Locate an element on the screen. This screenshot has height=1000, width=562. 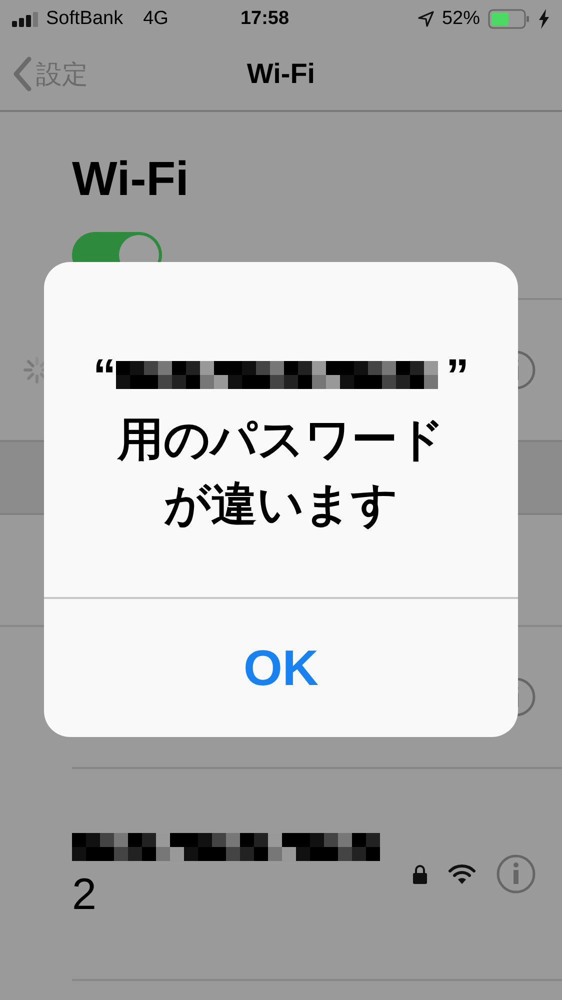
network-name: 2 is located at coordinates (85, 894).